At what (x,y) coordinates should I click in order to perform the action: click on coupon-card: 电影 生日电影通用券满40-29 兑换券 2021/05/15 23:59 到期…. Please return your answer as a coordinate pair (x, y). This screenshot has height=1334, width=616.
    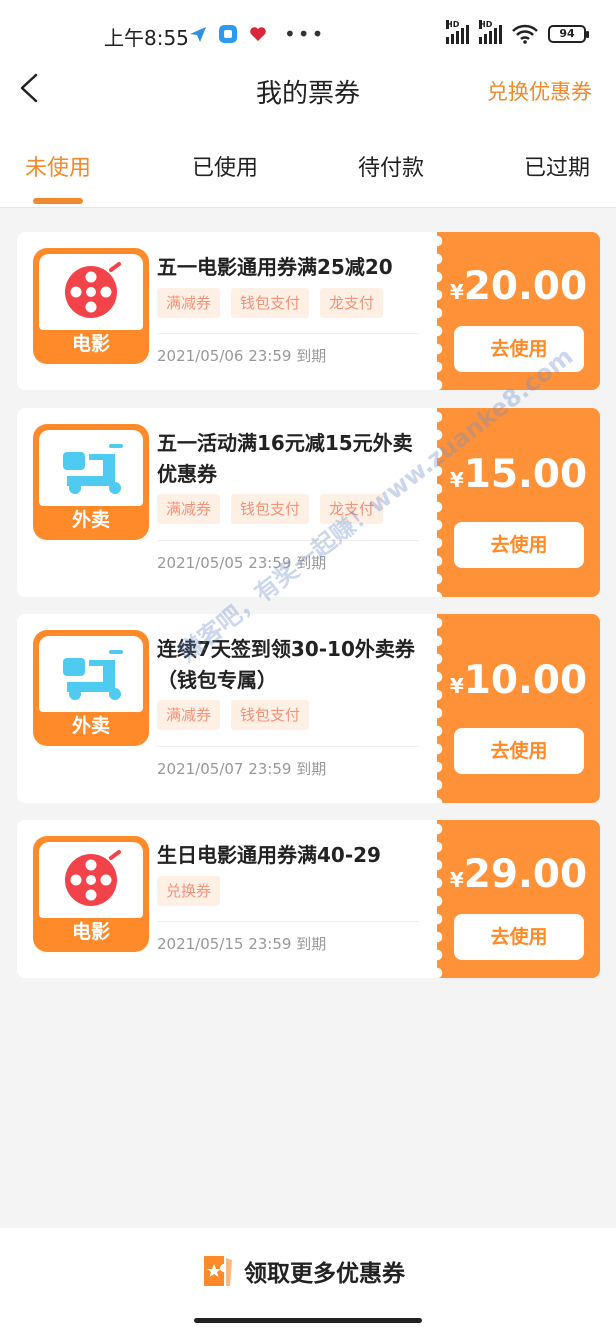
    Looking at the image, I should click on (308, 899).